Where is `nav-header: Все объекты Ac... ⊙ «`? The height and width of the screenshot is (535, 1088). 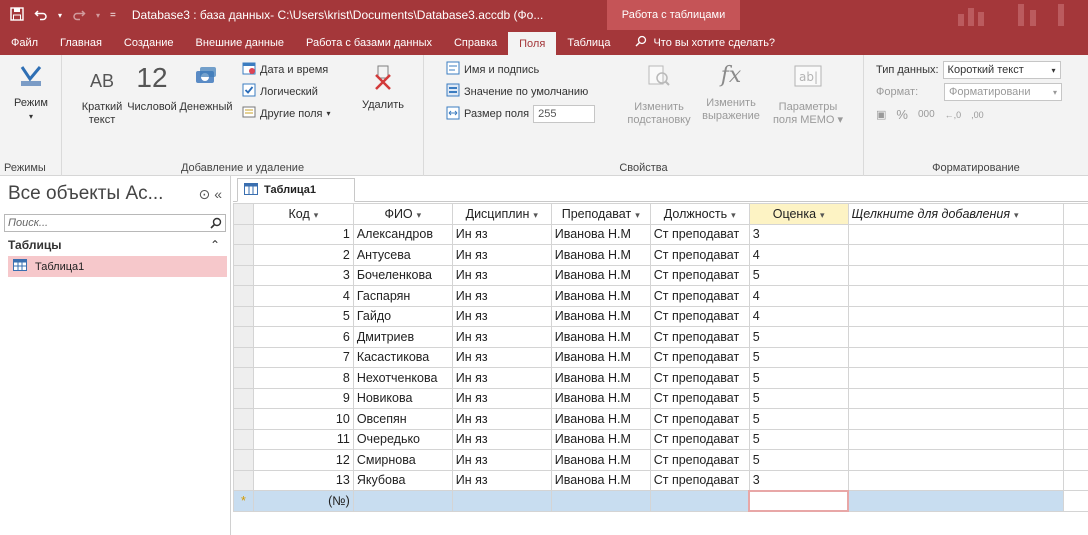
nav-header: Все объекты Ac... ⊙ « is located at coordinates (115, 194).